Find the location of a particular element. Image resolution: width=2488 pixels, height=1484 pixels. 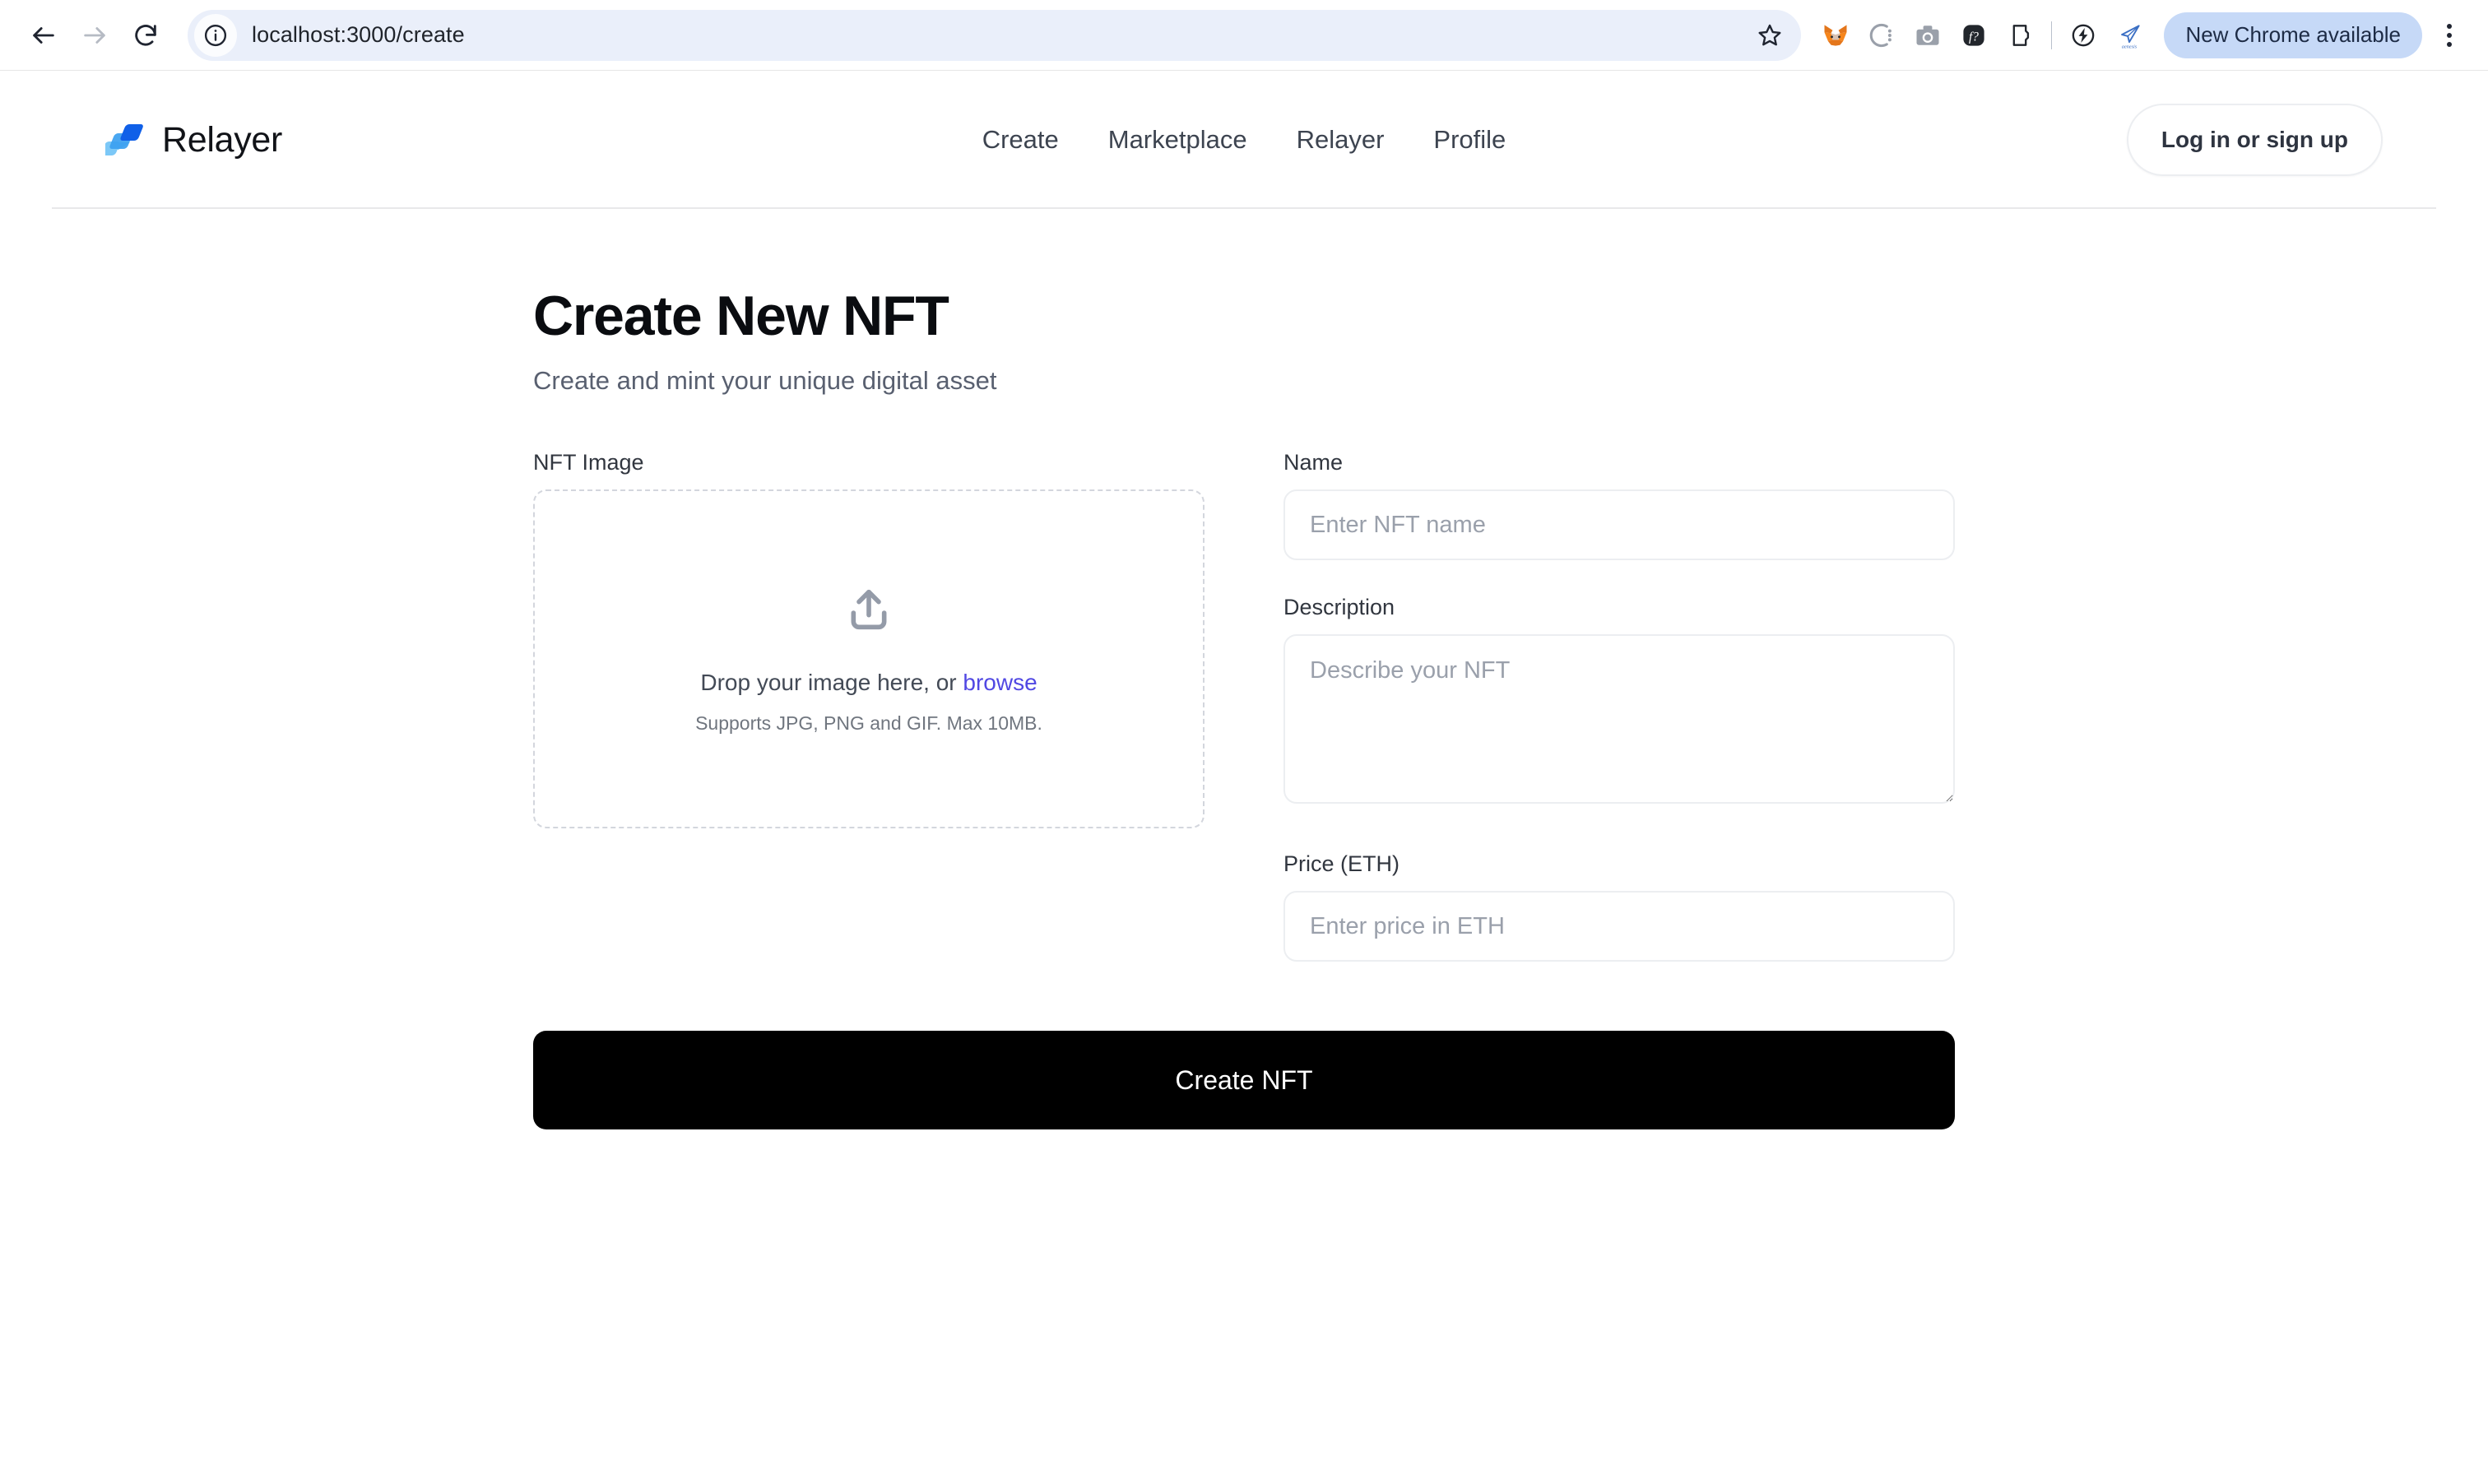

extensions-tray: f? aenesis is located at coordinates (1983, 35).